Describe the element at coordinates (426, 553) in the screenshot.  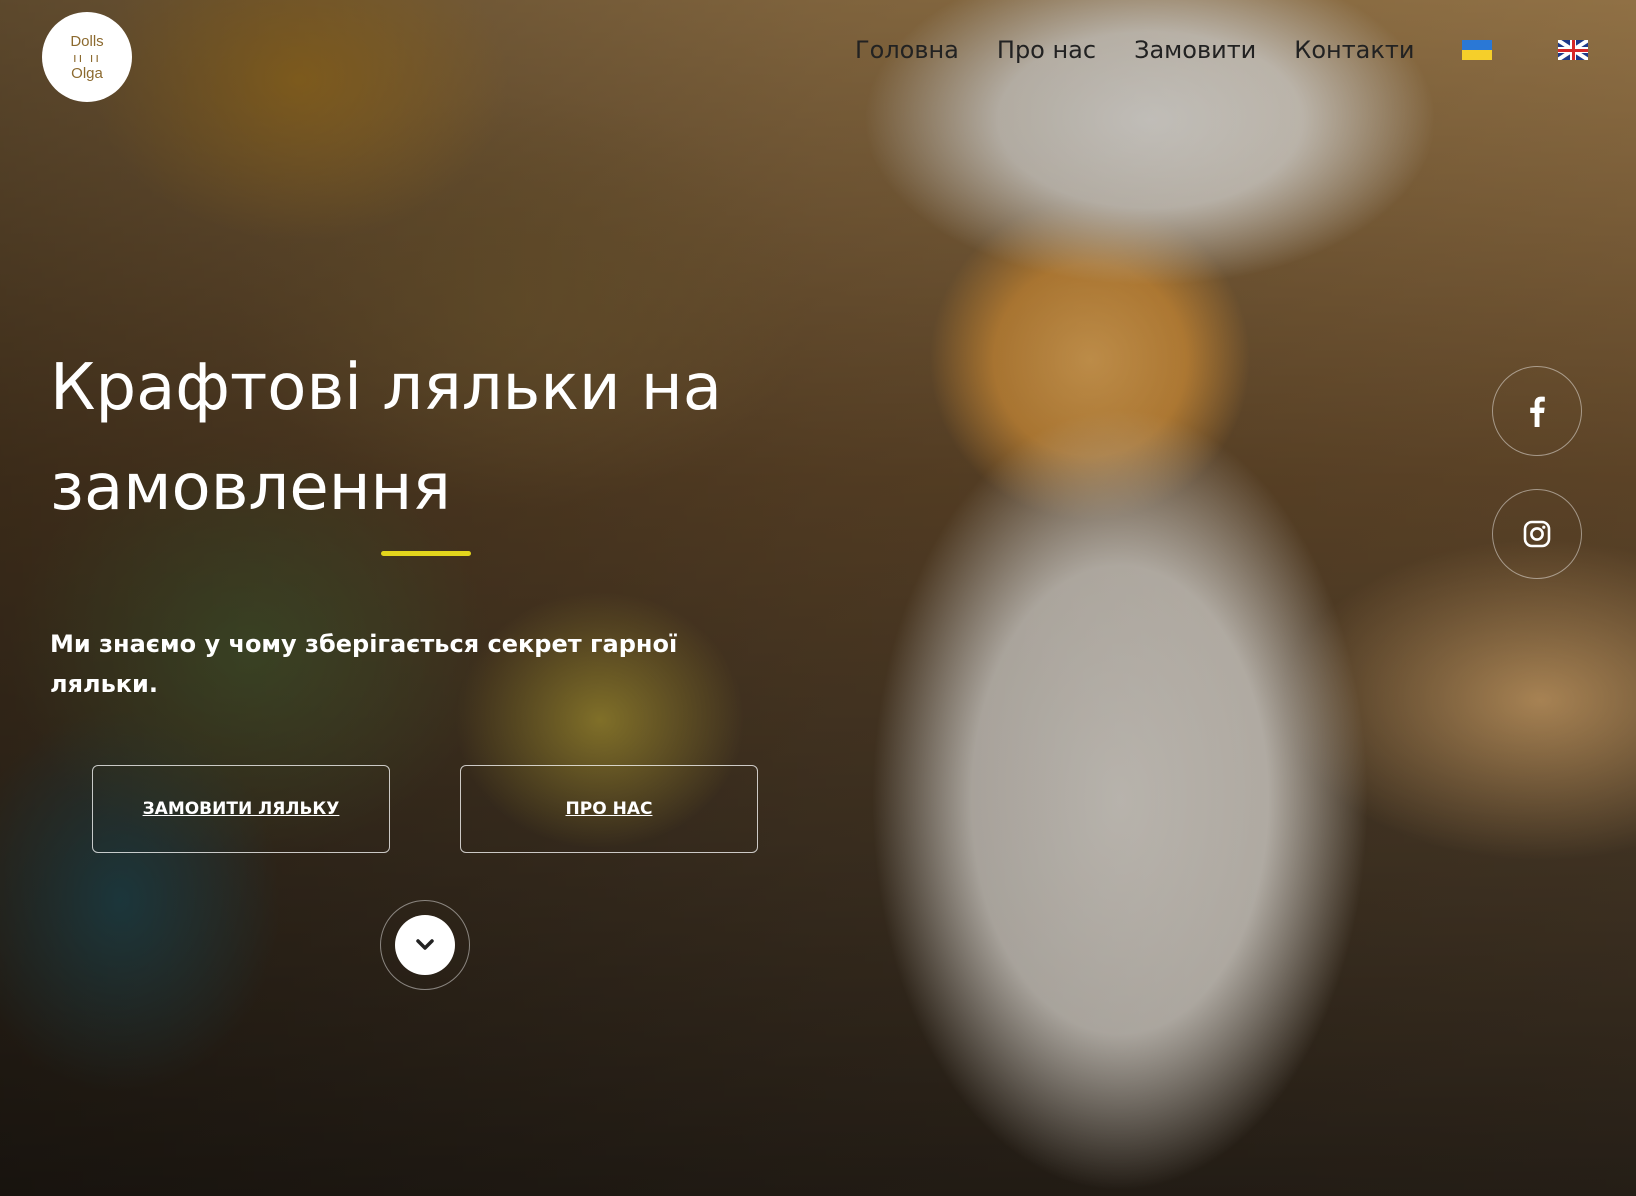
I see `title-accent-divider` at that location.